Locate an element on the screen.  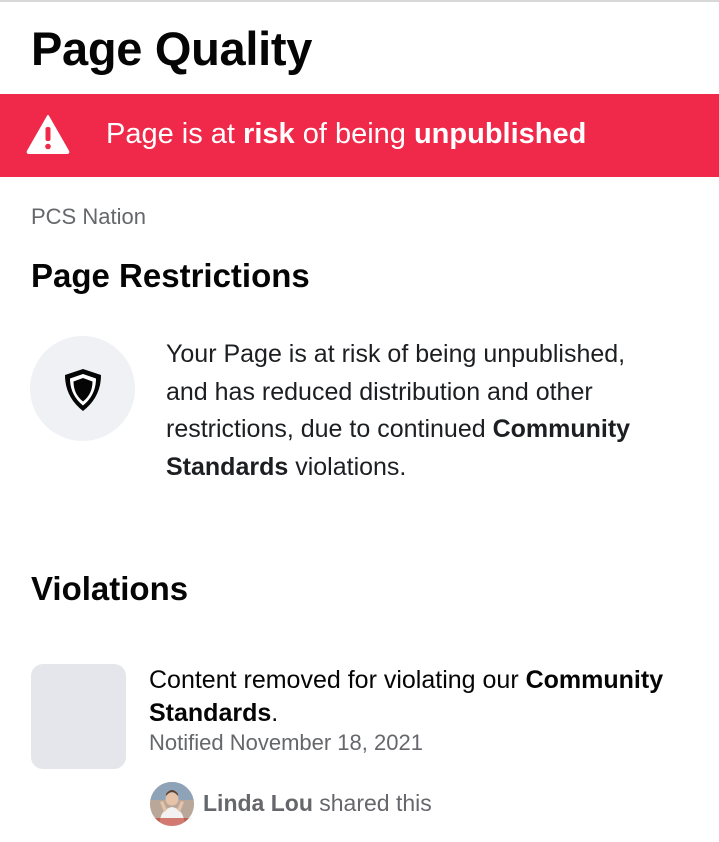
violation-thumbnail is located at coordinates (78, 716).